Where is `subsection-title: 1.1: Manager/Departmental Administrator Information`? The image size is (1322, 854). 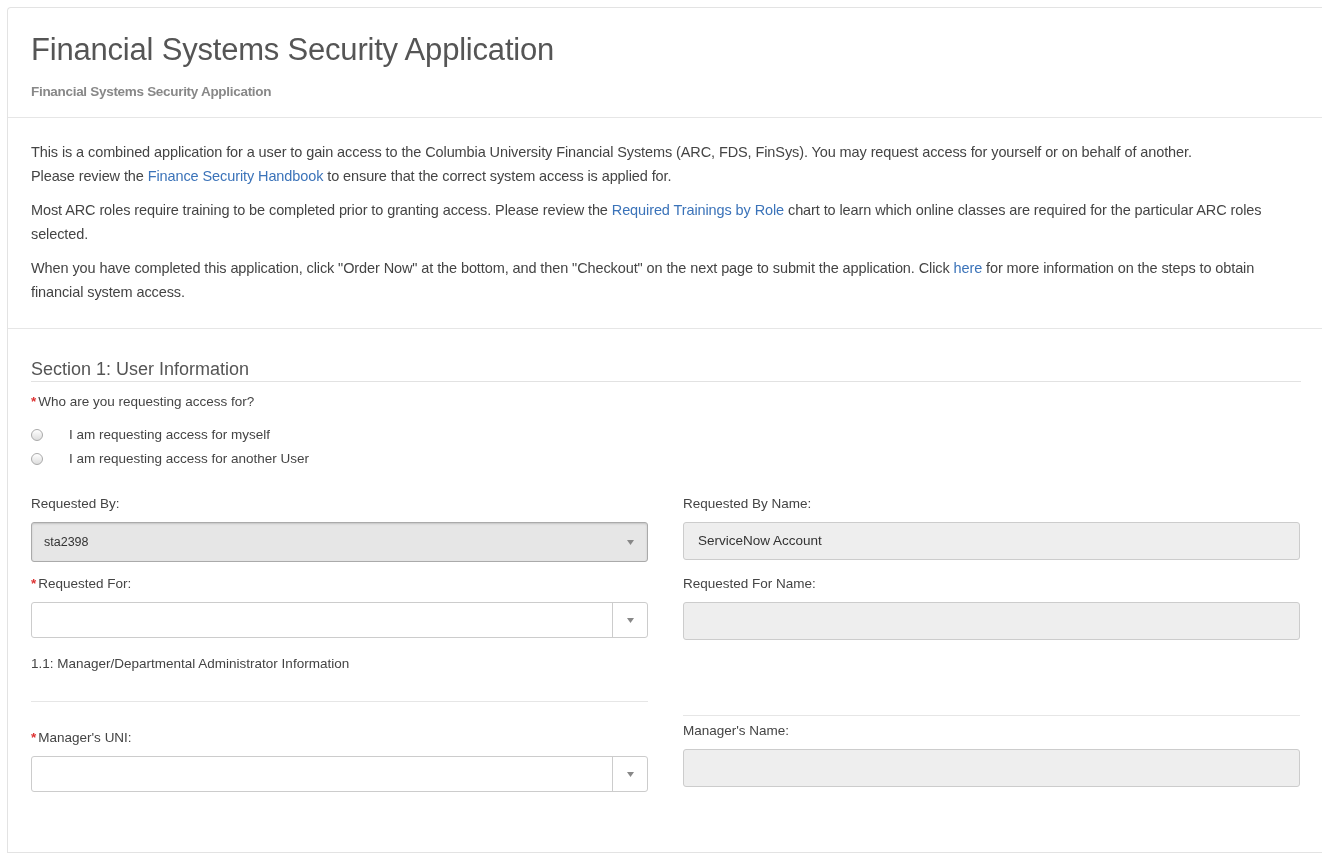
subsection-title: 1.1: Manager/Departmental Administrator Information is located at coordinates (191, 663).